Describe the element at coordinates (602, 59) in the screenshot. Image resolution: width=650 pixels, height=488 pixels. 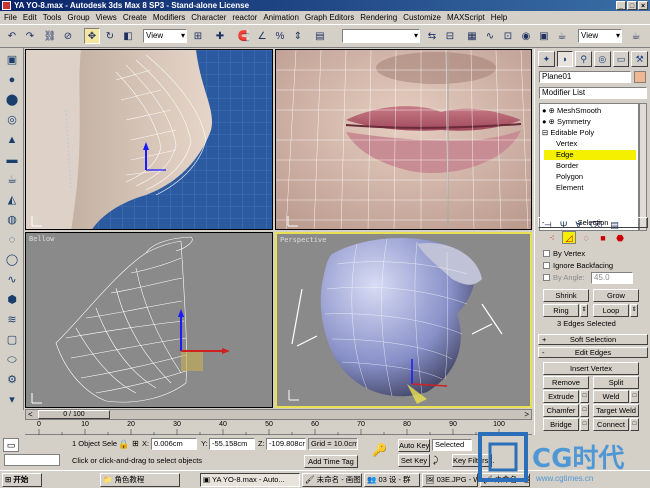
I see `motion-tab-icon: ◎` at that location.